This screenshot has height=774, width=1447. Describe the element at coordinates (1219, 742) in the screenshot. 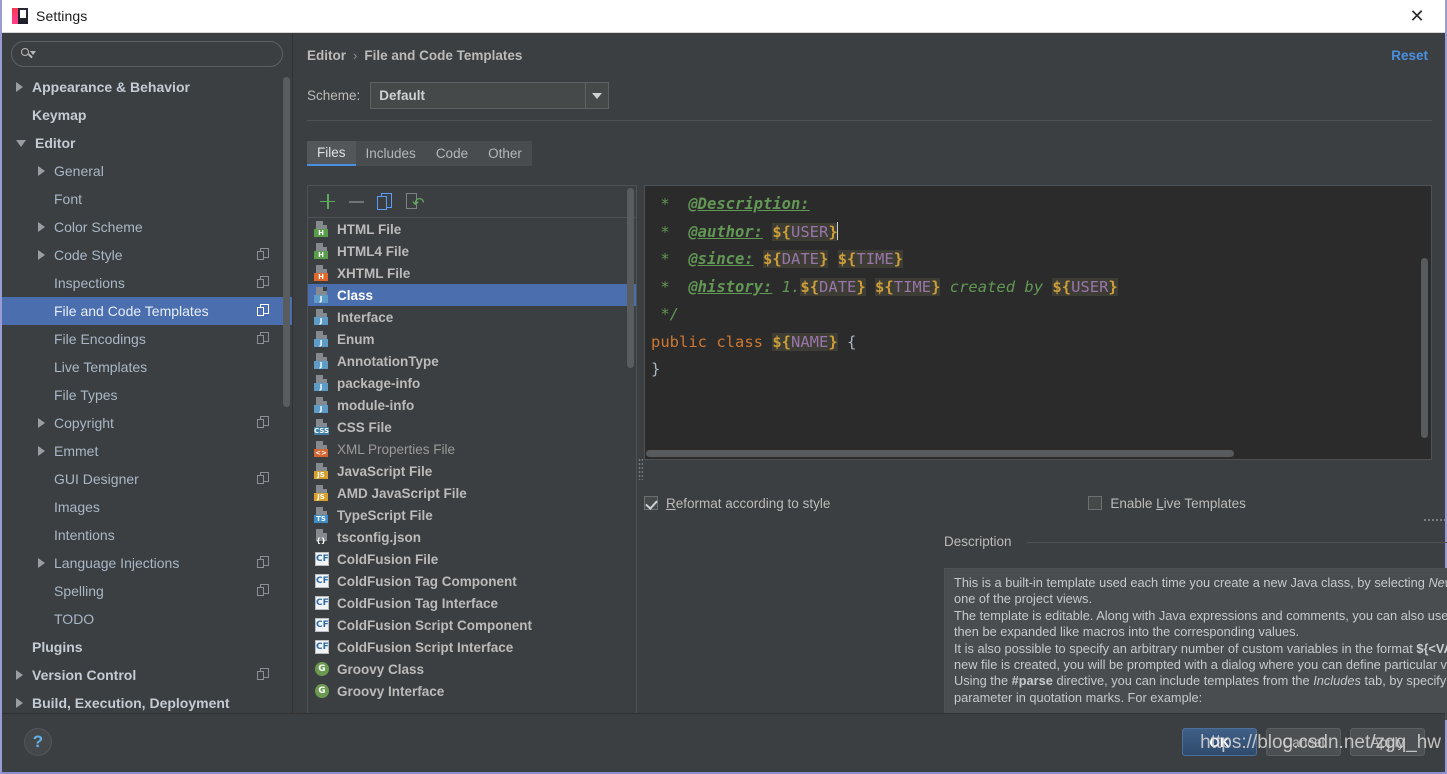

I see `ok-button: OK` at that location.